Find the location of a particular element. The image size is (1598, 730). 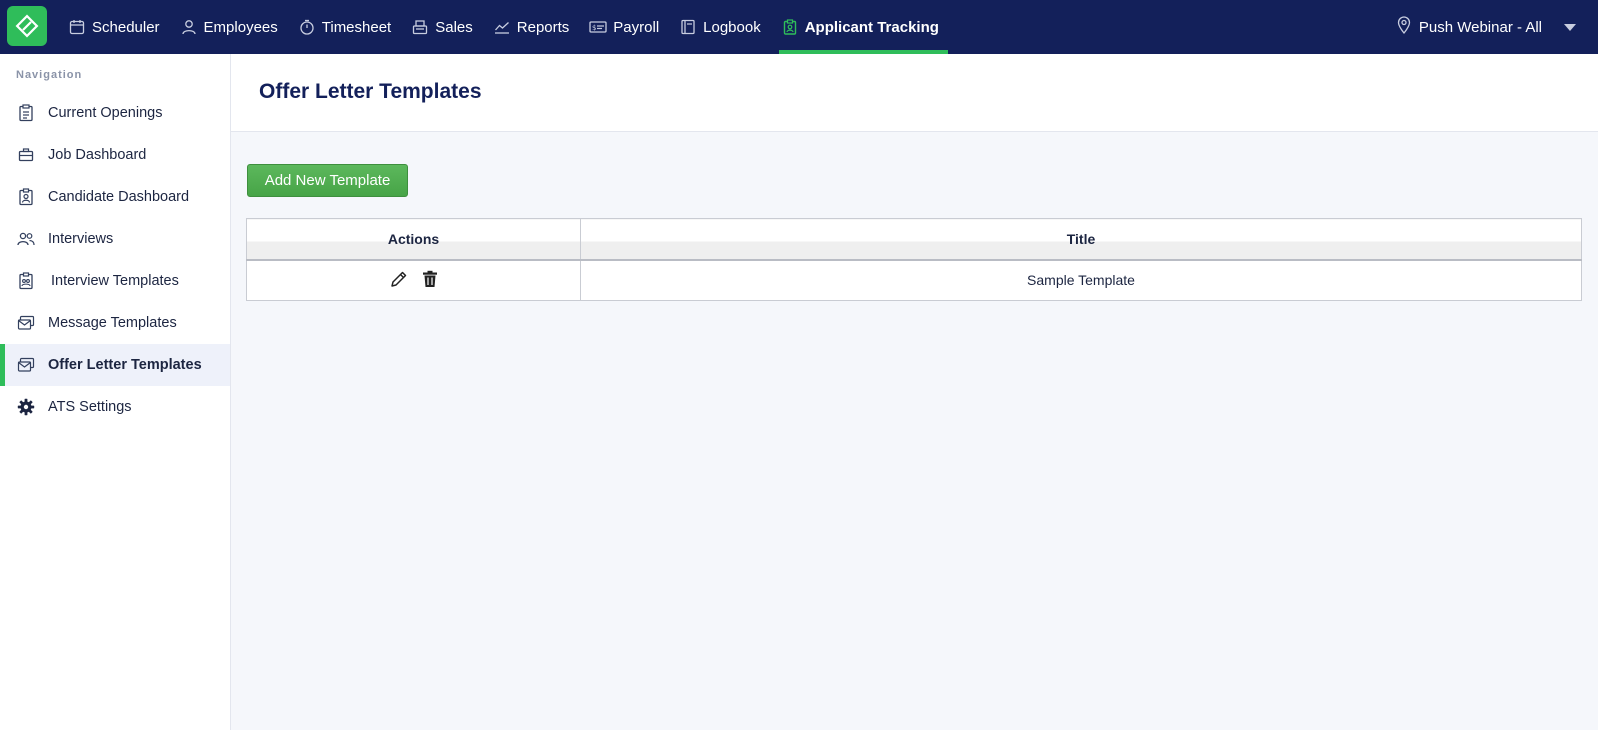

nav-label: Reports is located at coordinates (543, 27).